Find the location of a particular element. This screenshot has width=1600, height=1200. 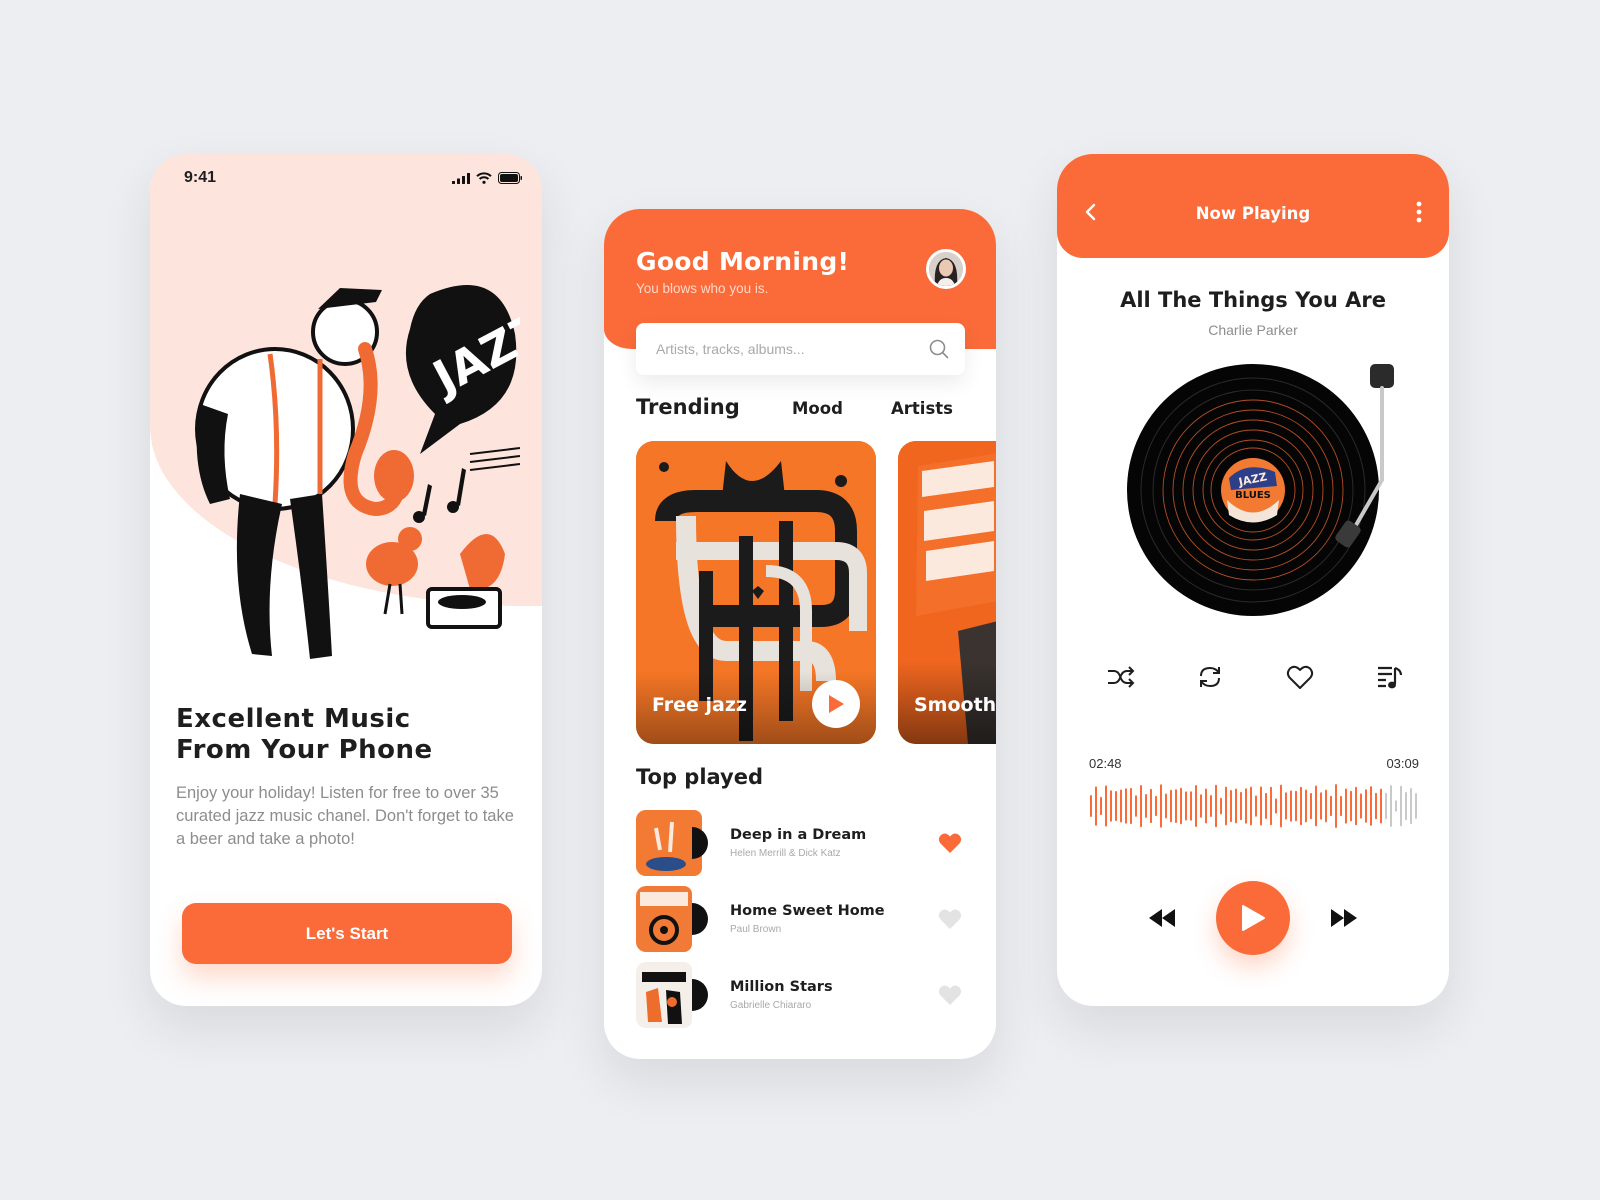

time-row: 02:48 03:09 is located at coordinates (1254, 763).